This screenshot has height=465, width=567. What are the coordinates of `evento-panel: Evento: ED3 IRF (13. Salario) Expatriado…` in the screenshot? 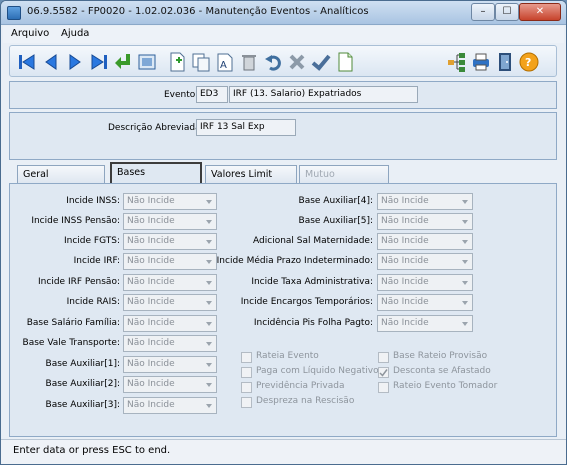 It's located at (283, 95).